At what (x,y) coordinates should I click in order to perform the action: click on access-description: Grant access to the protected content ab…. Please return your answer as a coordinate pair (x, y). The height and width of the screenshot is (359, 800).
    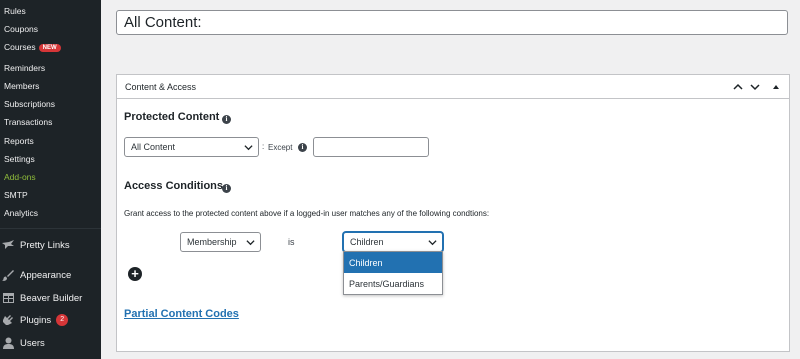
    Looking at the image, I should click on (307, 213).